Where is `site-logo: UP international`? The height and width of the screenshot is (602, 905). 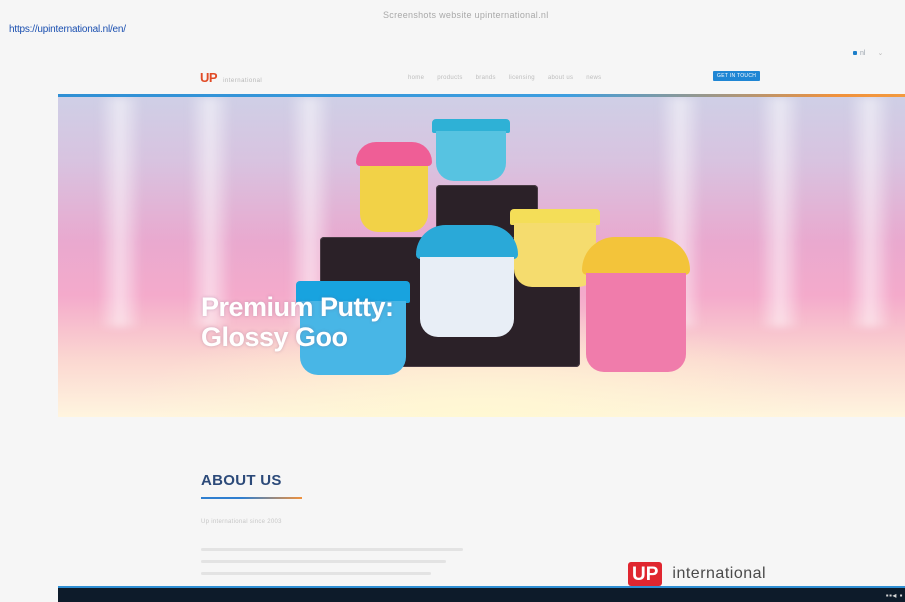 site-logo: UP international is located at coordinates (231, 77).